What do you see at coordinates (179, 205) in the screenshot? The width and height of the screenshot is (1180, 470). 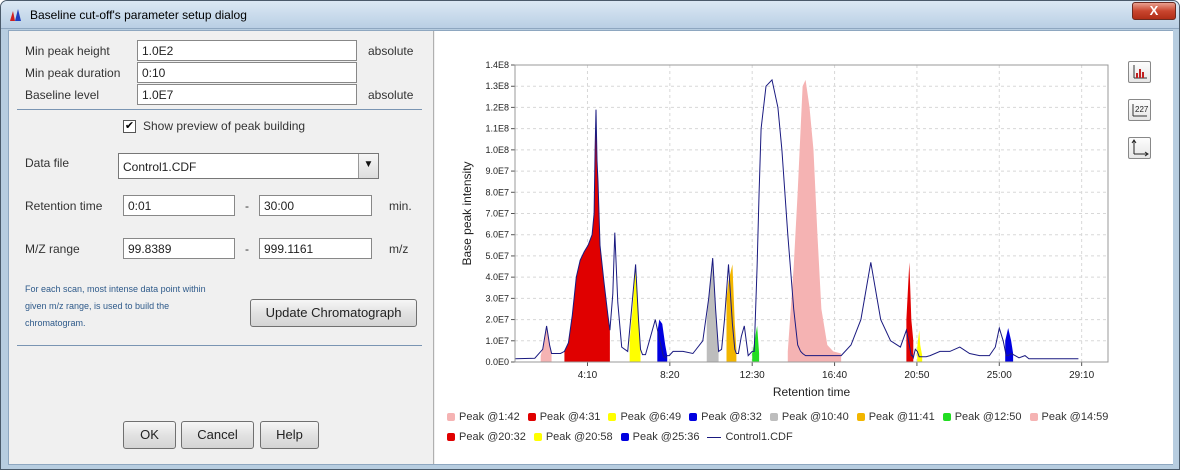 I see `retention-time-from-input` at bounding box center [179, 205].